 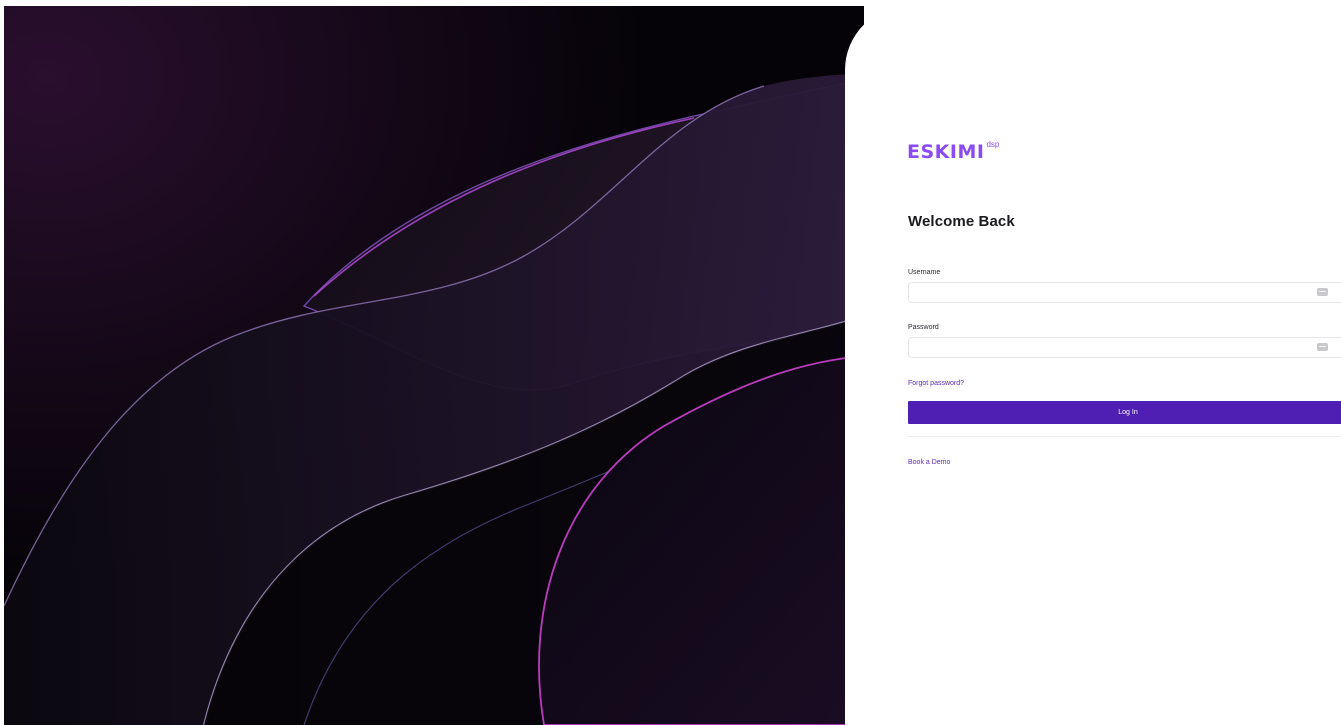 I want to click on page-title: Welcome Back, so click(x=961, y=221).